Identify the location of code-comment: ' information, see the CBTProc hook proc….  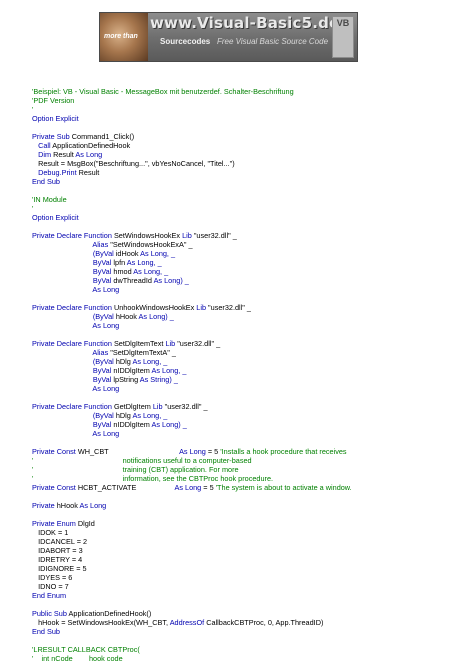
(153, 478).